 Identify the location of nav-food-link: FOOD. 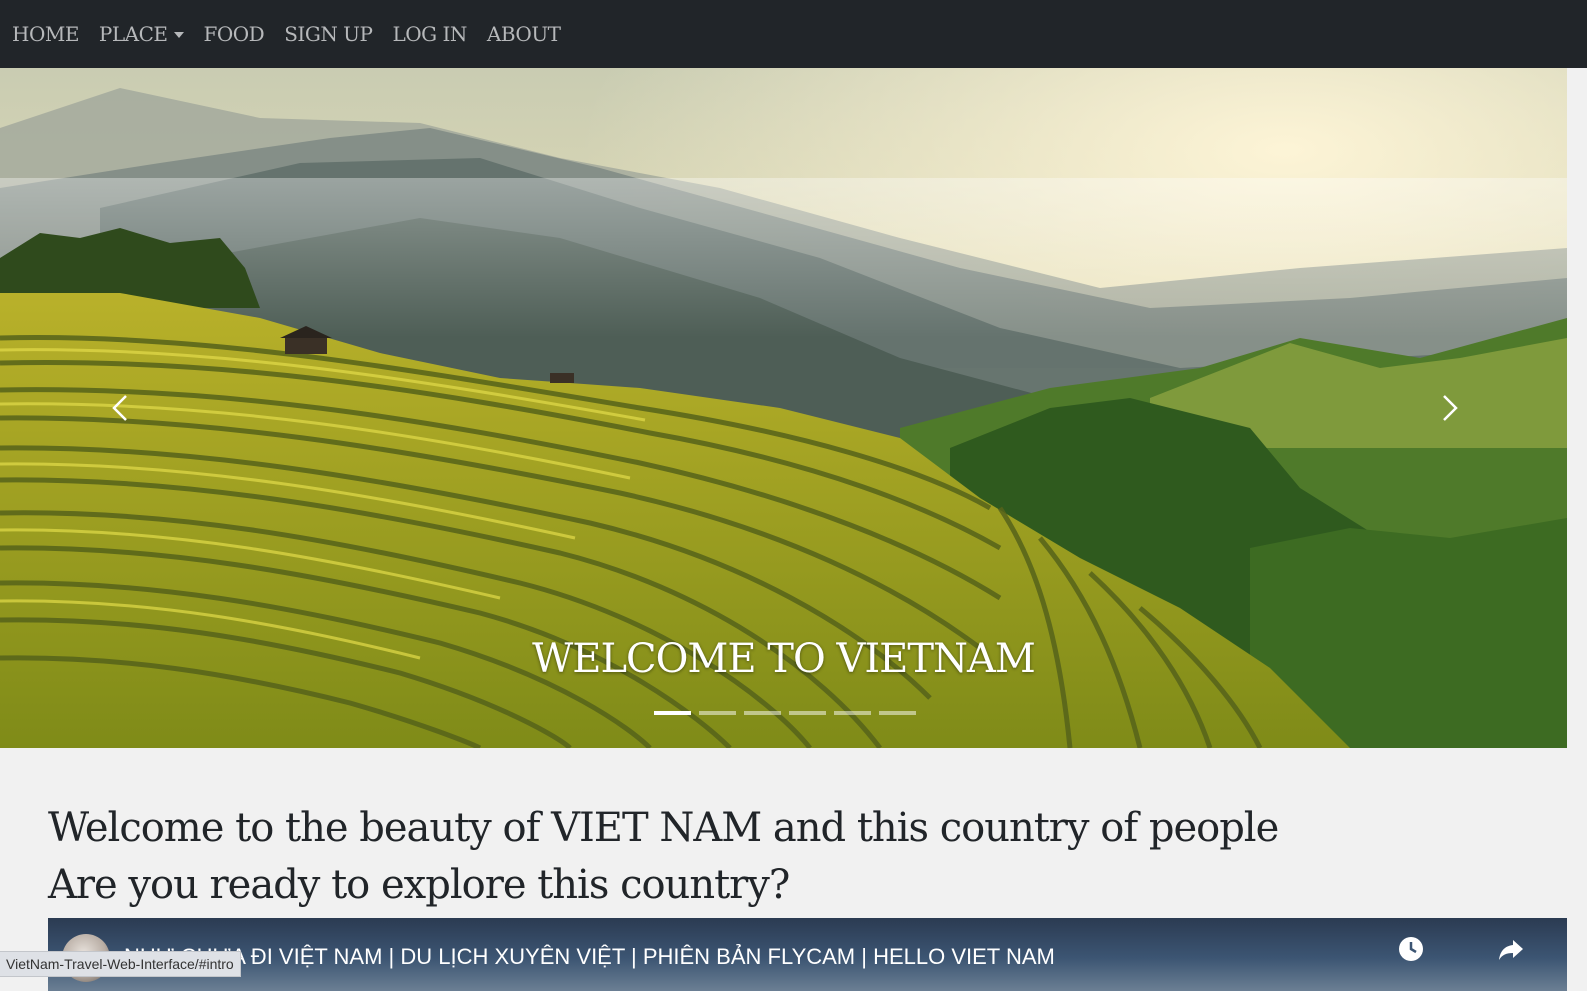
(234, 34).